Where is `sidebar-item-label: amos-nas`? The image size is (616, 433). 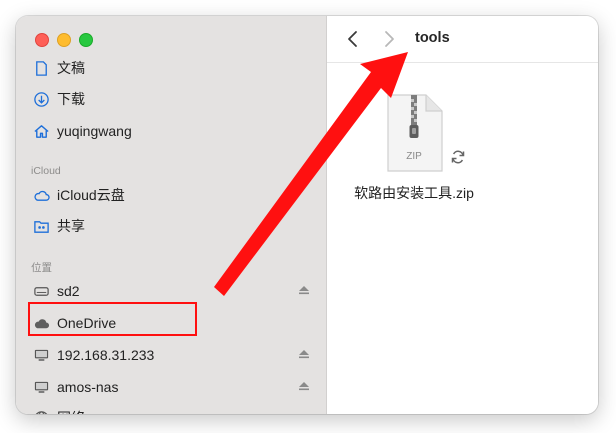
sidebar-item-label: amos-nas is located at coordinates (88, 387).